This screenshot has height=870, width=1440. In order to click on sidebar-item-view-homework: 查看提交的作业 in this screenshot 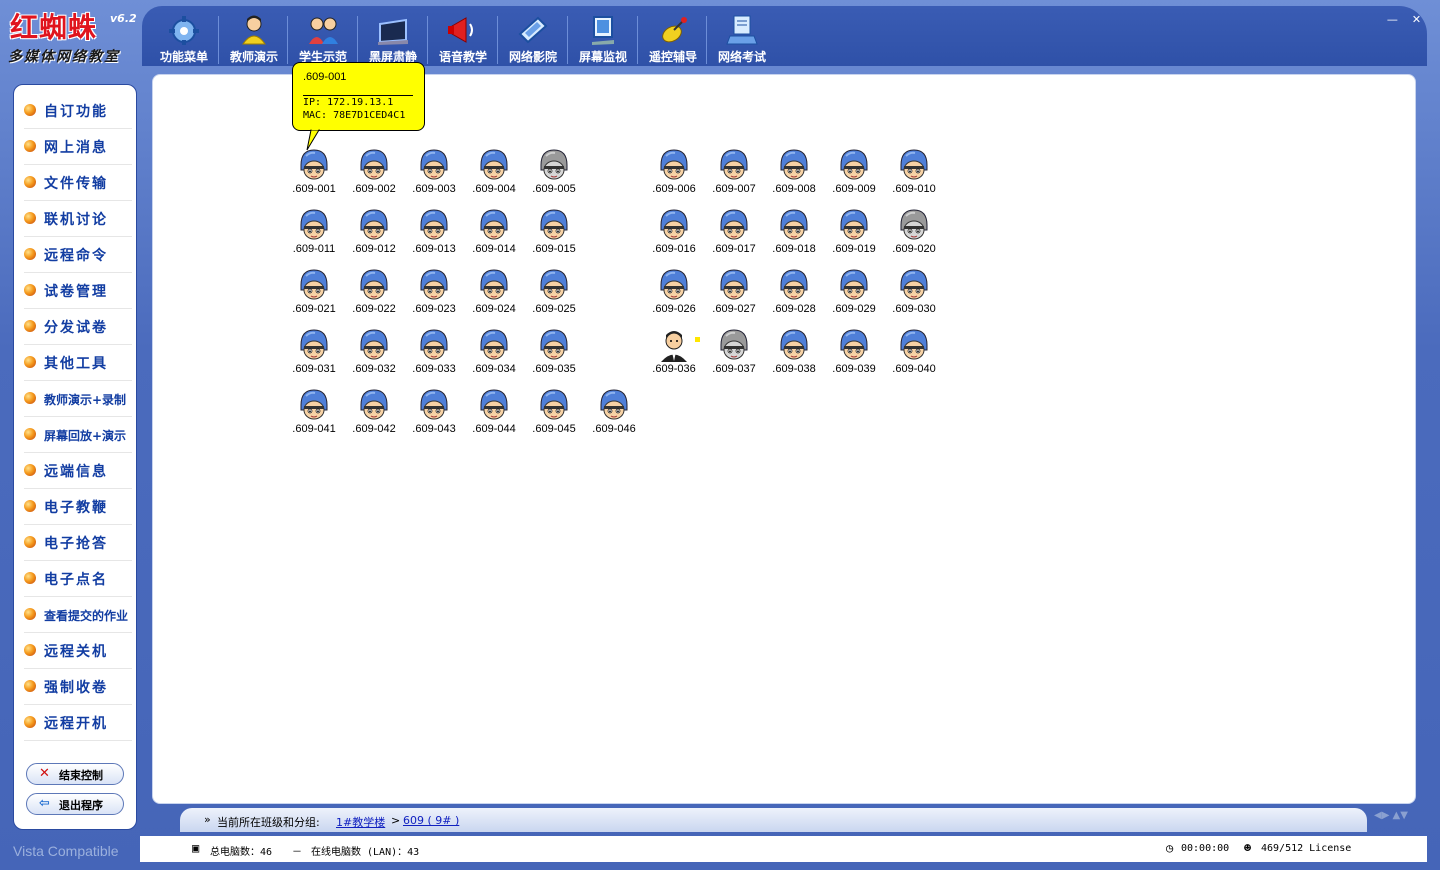, I will do `click(78, 615)`.